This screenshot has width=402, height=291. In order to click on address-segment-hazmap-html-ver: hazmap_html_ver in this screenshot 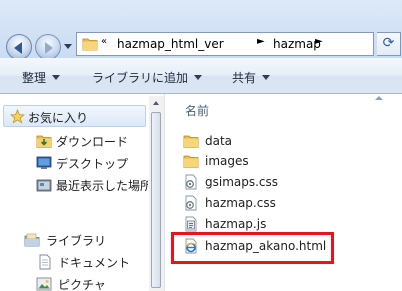, I will do `click(170, 44)`.